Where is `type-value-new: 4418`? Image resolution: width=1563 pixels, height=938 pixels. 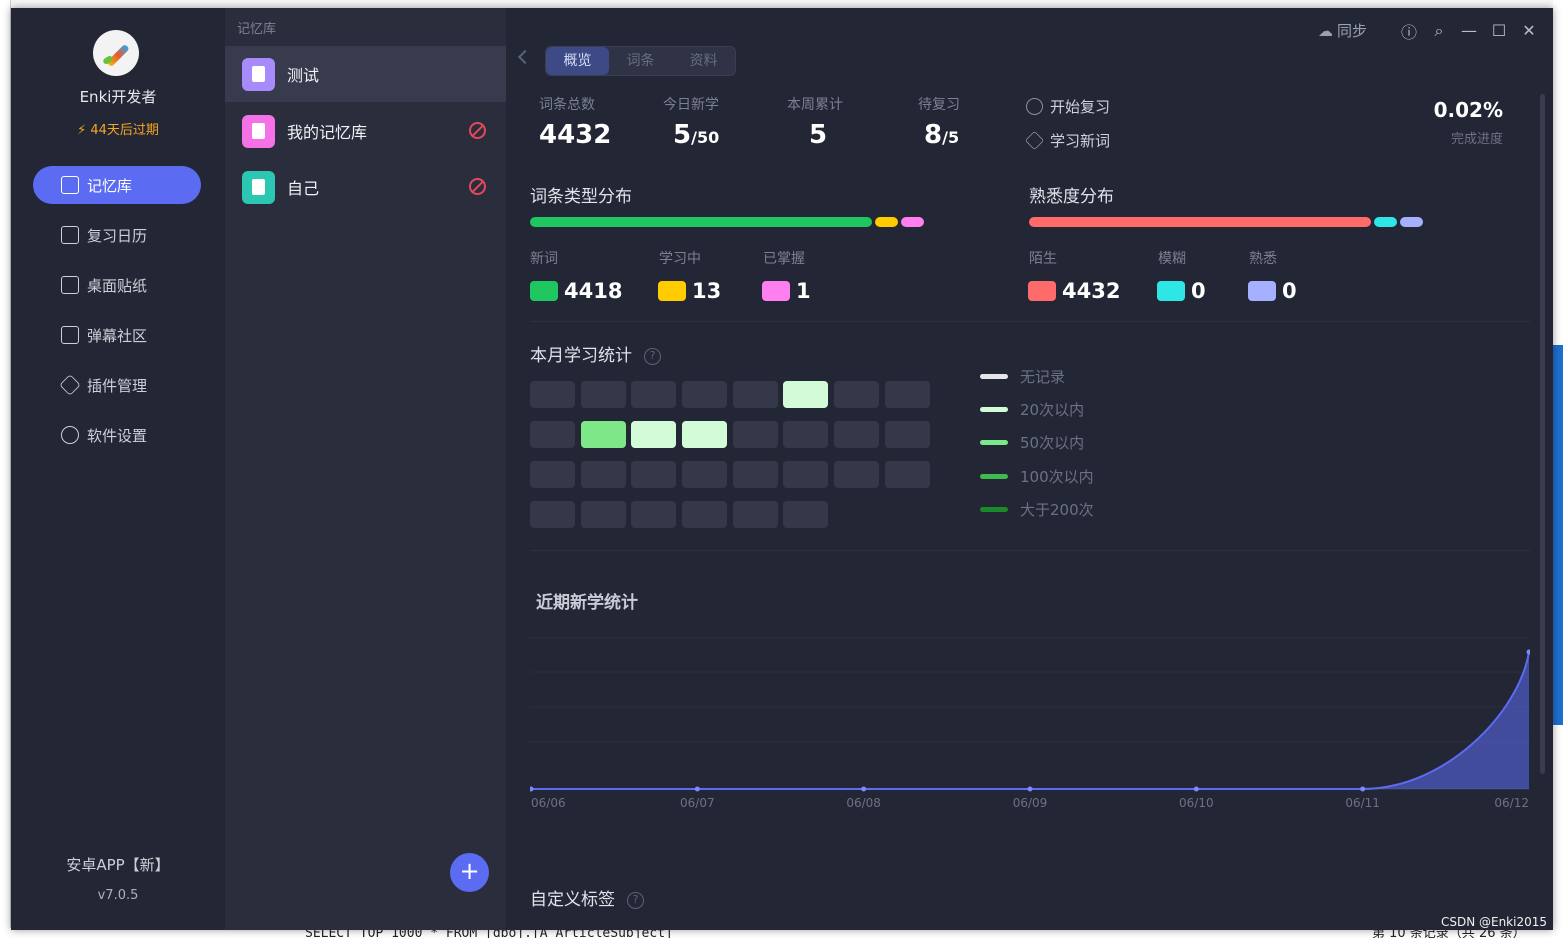 type-value-new: 4418 is located at coordinates (576, 291).